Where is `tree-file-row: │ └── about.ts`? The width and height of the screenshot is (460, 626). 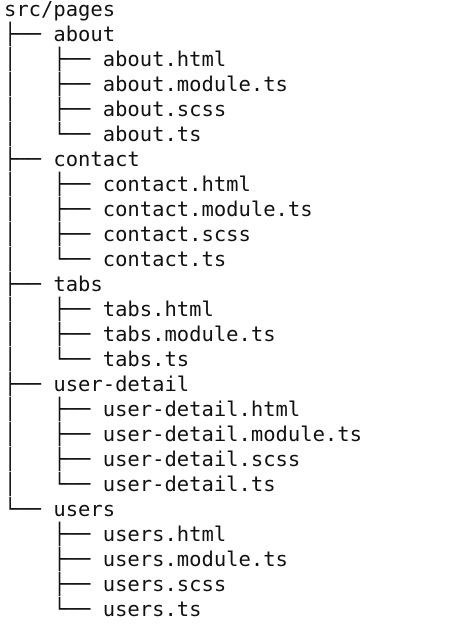 tree-file-row: │ └── about.ts is located at coordinates (103, 134).